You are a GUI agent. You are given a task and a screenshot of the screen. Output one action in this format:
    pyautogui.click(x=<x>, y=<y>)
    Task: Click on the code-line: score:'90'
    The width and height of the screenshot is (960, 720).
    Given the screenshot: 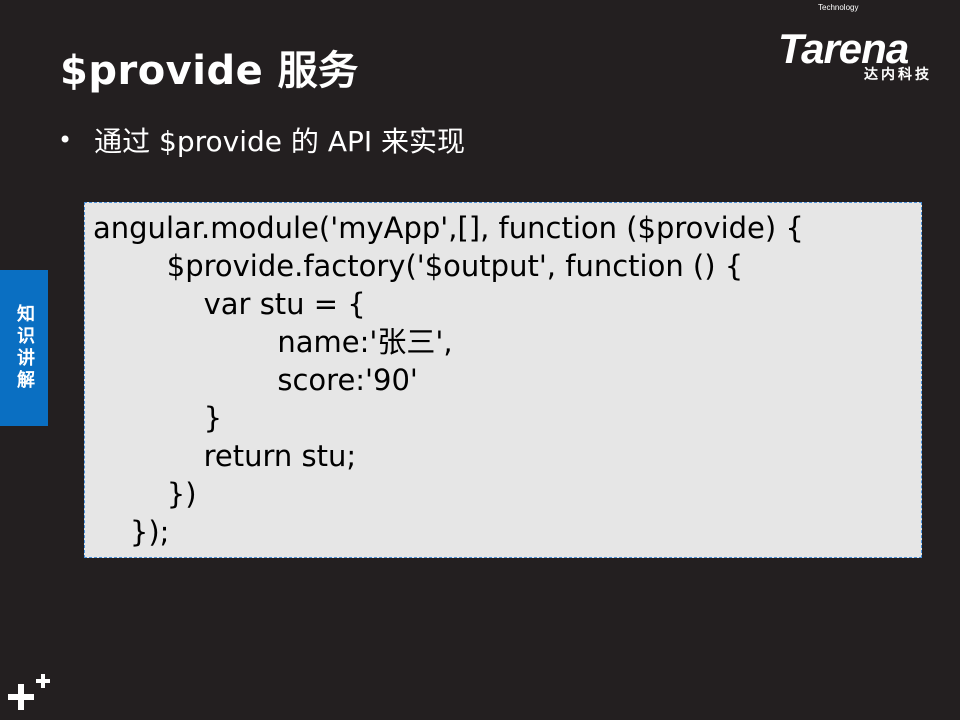 What is the action you would take?
    pyautogui.click(x=255, y=380)
    